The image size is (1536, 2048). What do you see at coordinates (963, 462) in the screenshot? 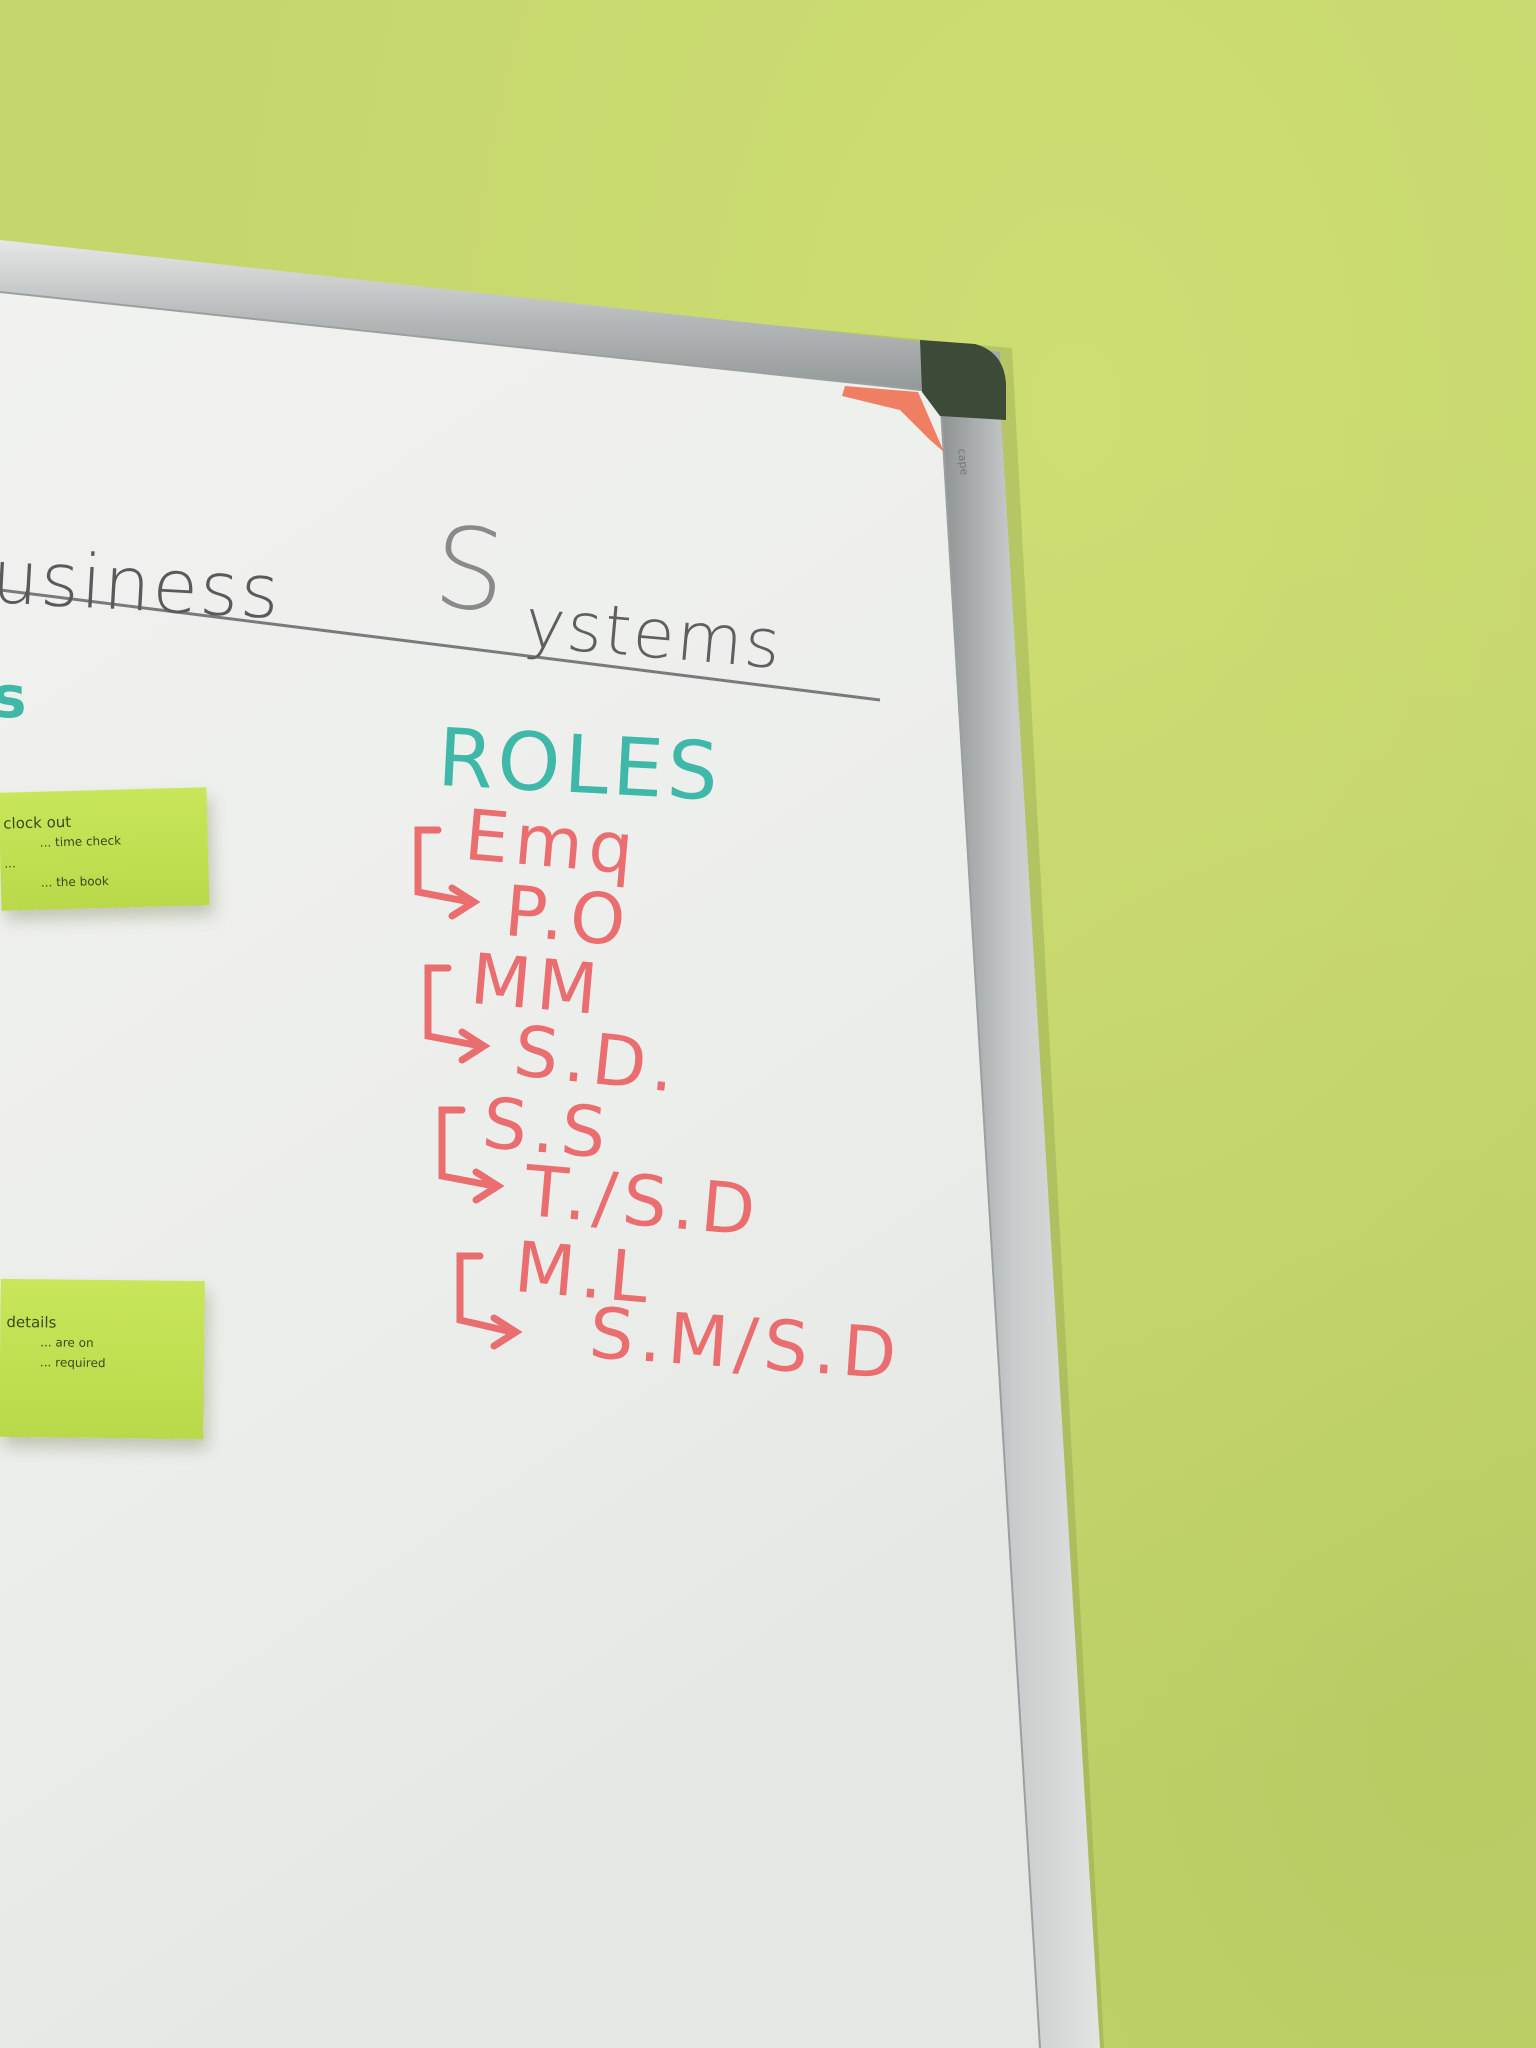
I see `board-brand-label: cape` at bounding box center [963, 462].